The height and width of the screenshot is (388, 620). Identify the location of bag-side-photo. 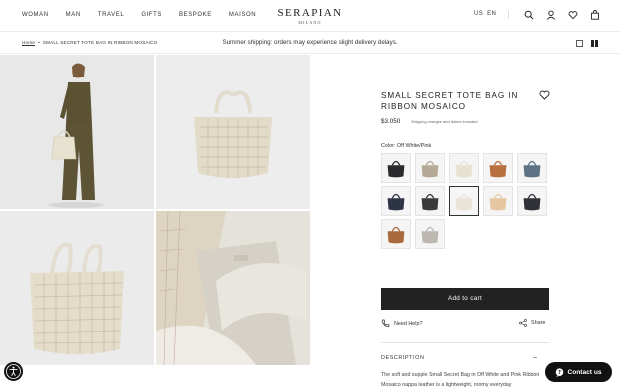
(77, 288).